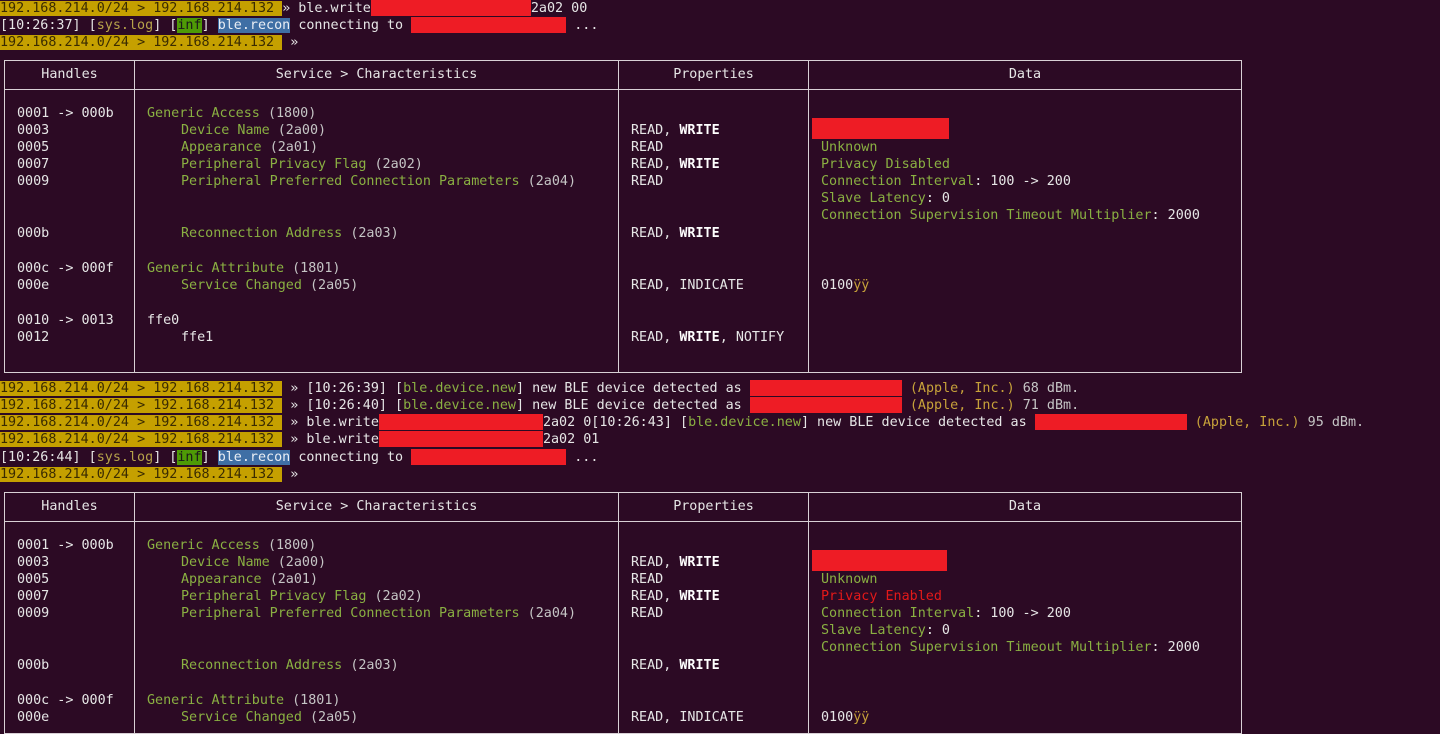 This screenshot has height=734, width=1440. What do you see at coordinates (65, 320) in the screenshot?
I see `handle: 0010 -> 0013` at bounding box center [65, 320].